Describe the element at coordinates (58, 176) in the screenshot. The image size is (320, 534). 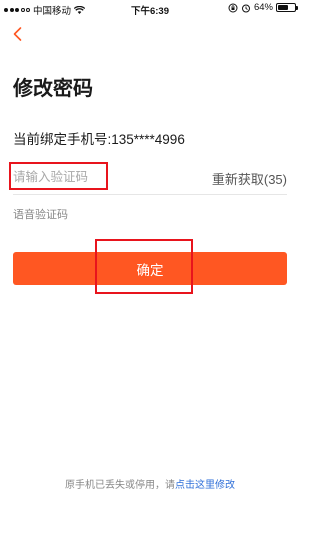
I see `annotation-box-input` at that location.